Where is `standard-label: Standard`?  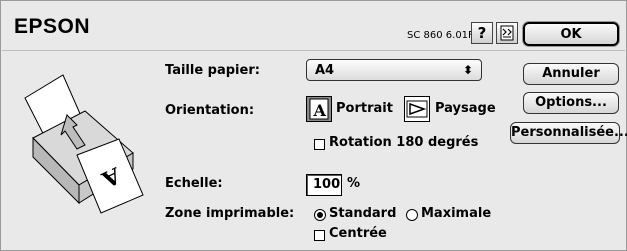 standard-label: Standard is located at coordinates (363, 213).